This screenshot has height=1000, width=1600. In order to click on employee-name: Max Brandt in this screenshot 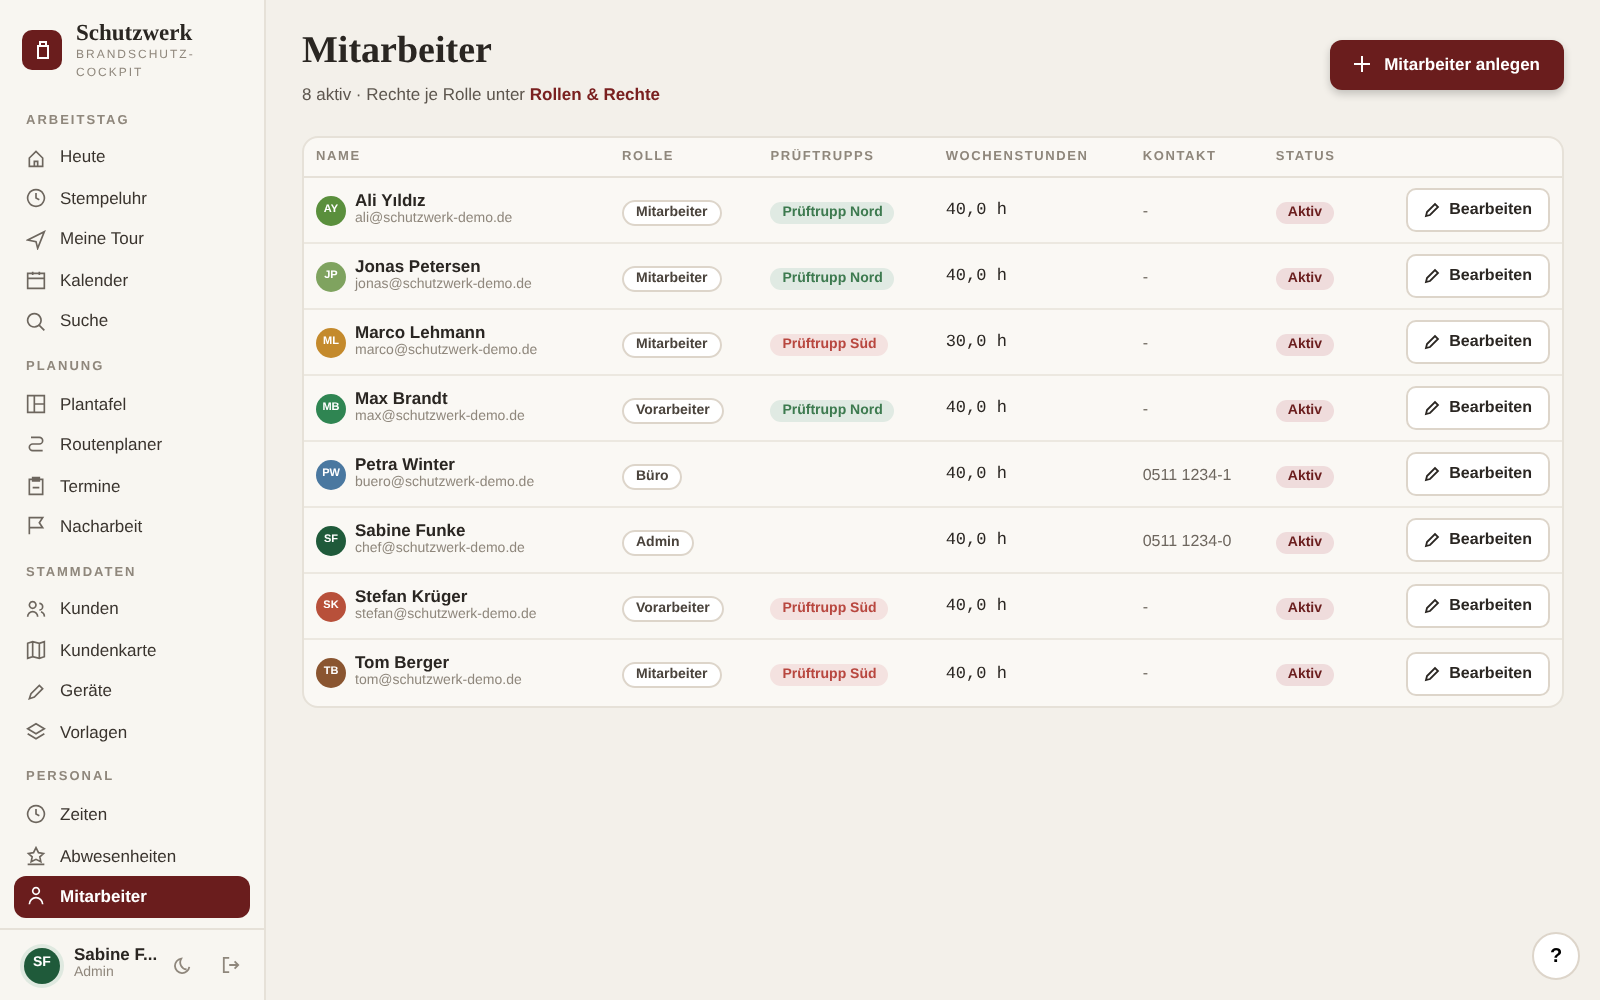, I will do `click(402, 398)`.